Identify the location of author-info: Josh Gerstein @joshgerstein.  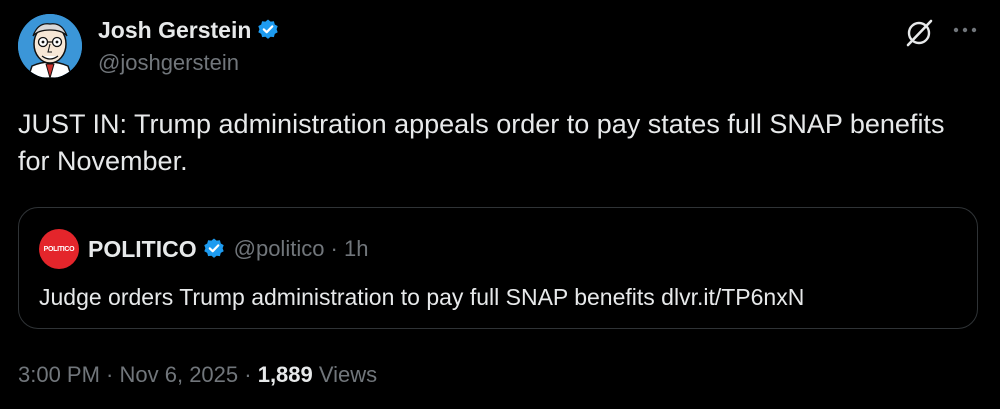
(189, 45).